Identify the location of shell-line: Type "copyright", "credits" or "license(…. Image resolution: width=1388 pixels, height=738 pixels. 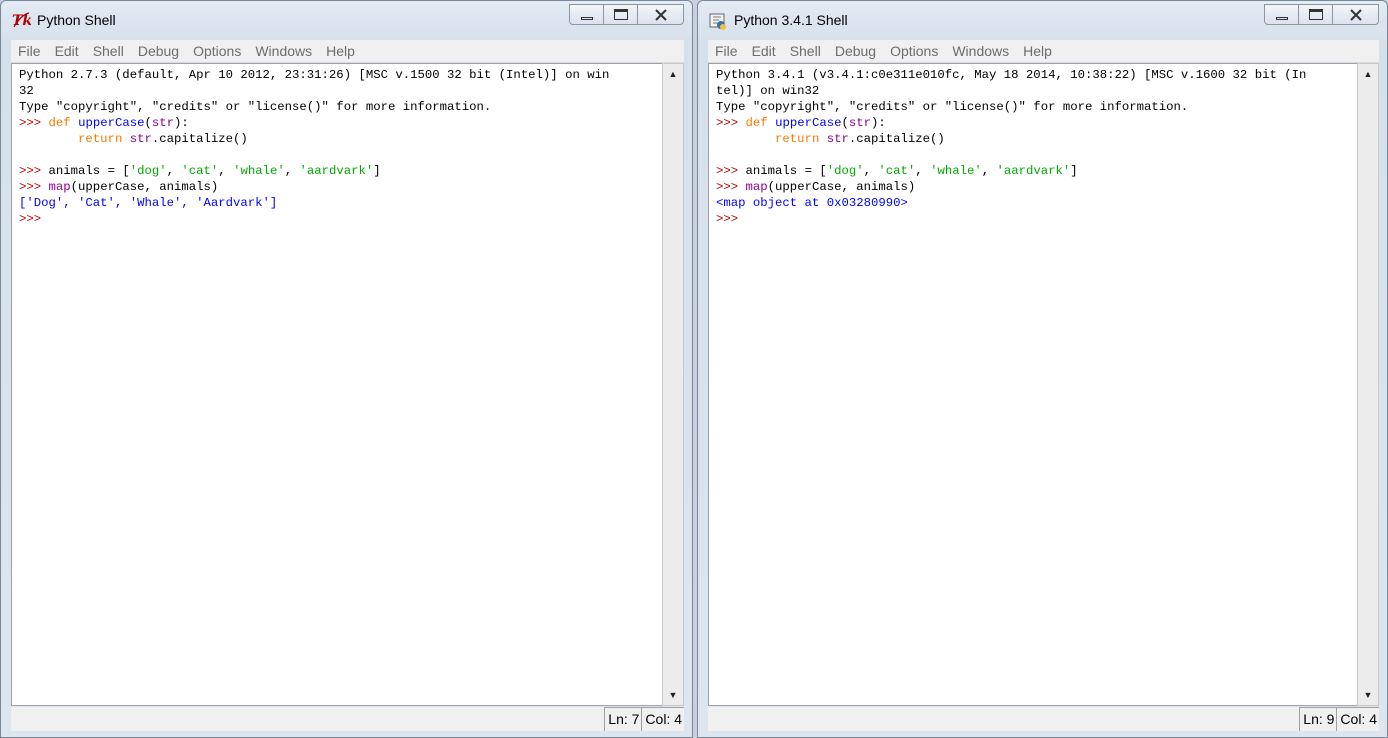
(340, 107).